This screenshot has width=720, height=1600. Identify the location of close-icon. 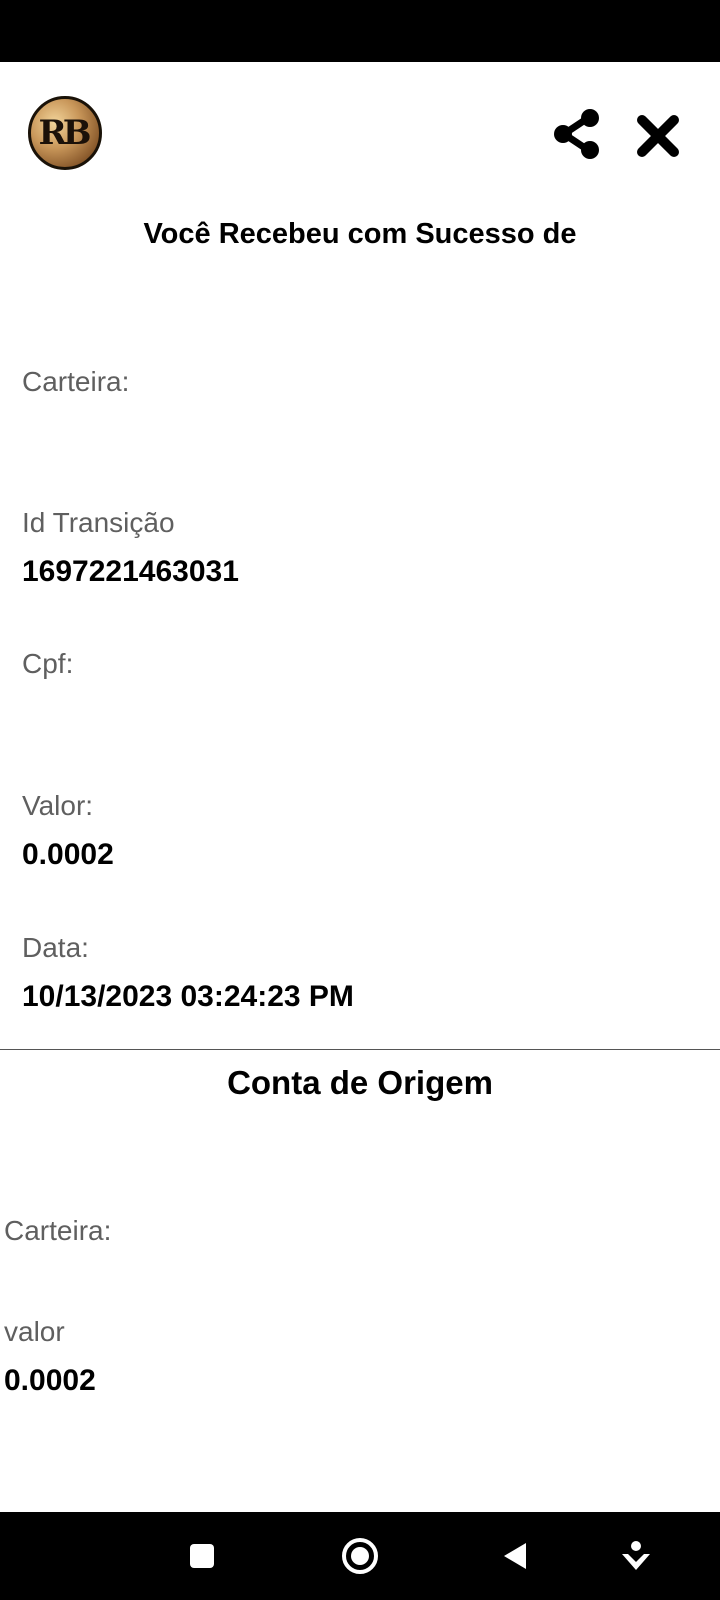
(658, 136).